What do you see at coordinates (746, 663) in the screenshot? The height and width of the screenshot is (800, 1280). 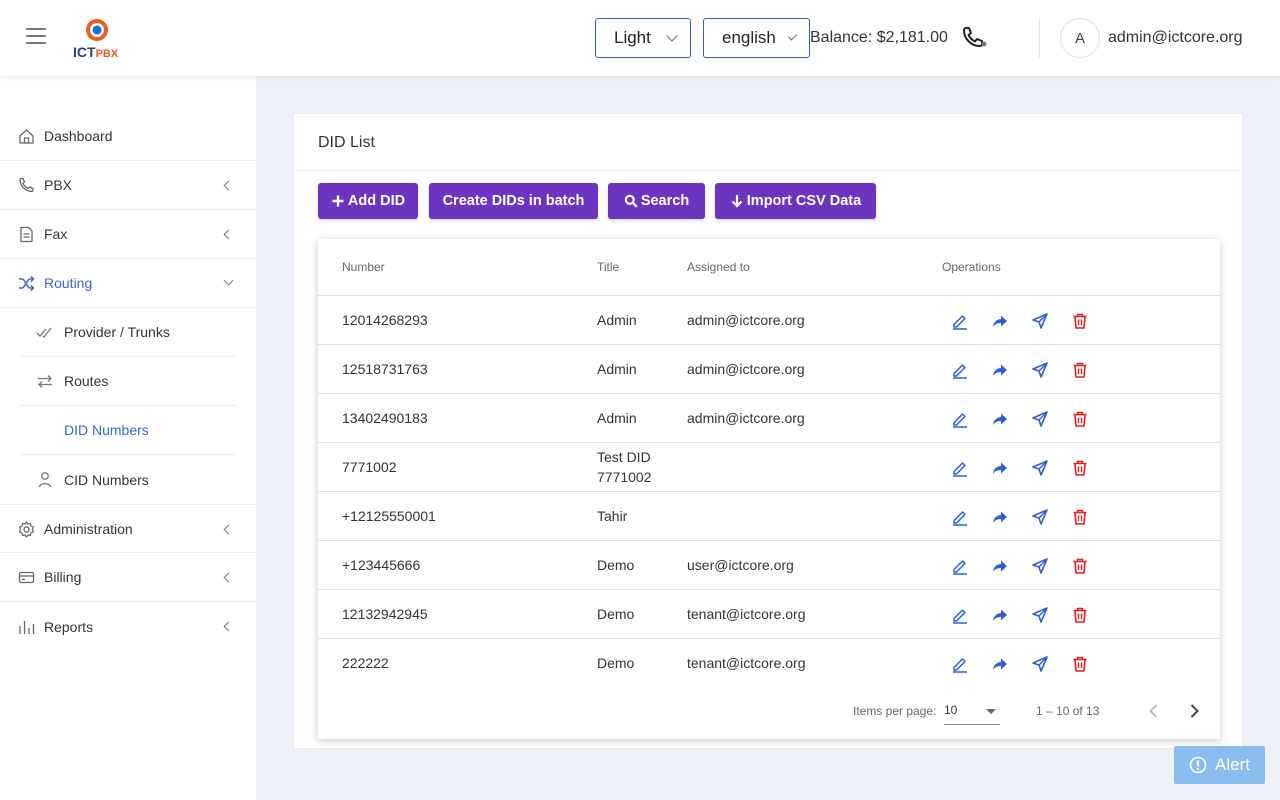 I see `cell-assigned: tenant@ictcore.org` at bounding box center [746, 663].